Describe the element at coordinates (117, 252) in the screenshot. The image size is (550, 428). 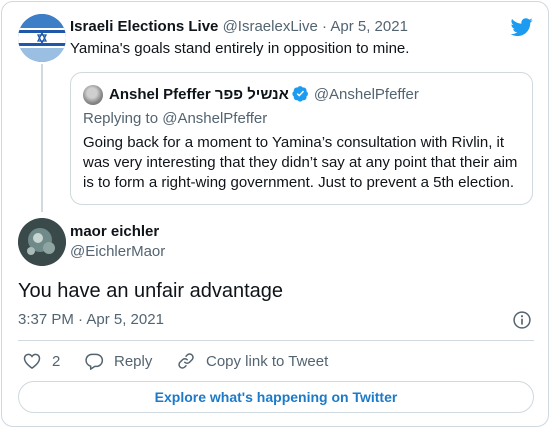
I see `main-author-handle: @EichlerMaor` at that location.